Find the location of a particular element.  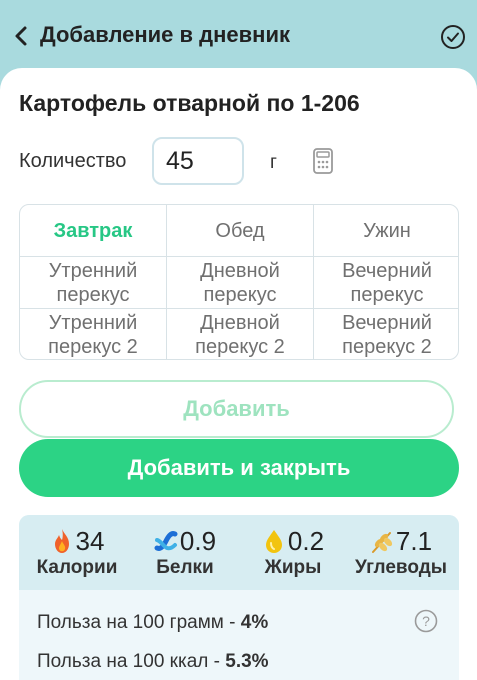

nutrient-carbs: 7.1 Углеводы is located at coordinates (401, 552).